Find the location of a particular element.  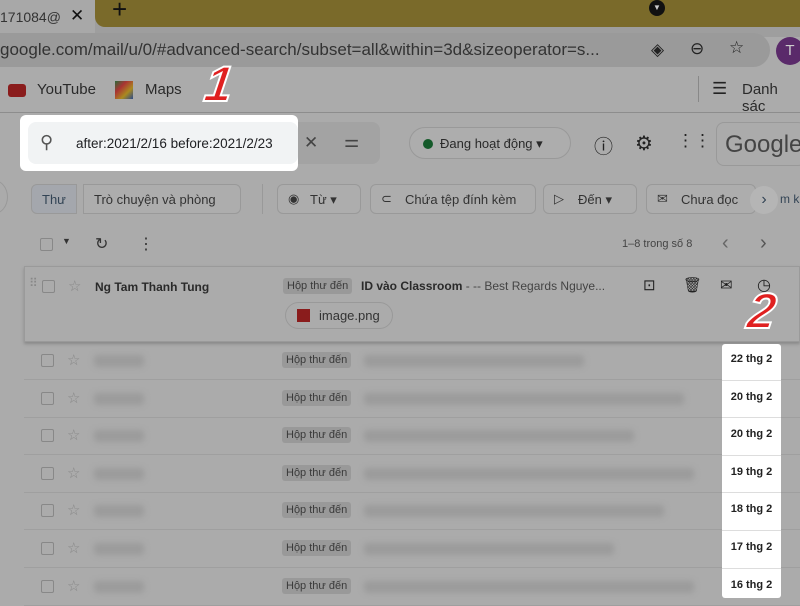

send-icon: ▷ is located at coordinates (559, 198).